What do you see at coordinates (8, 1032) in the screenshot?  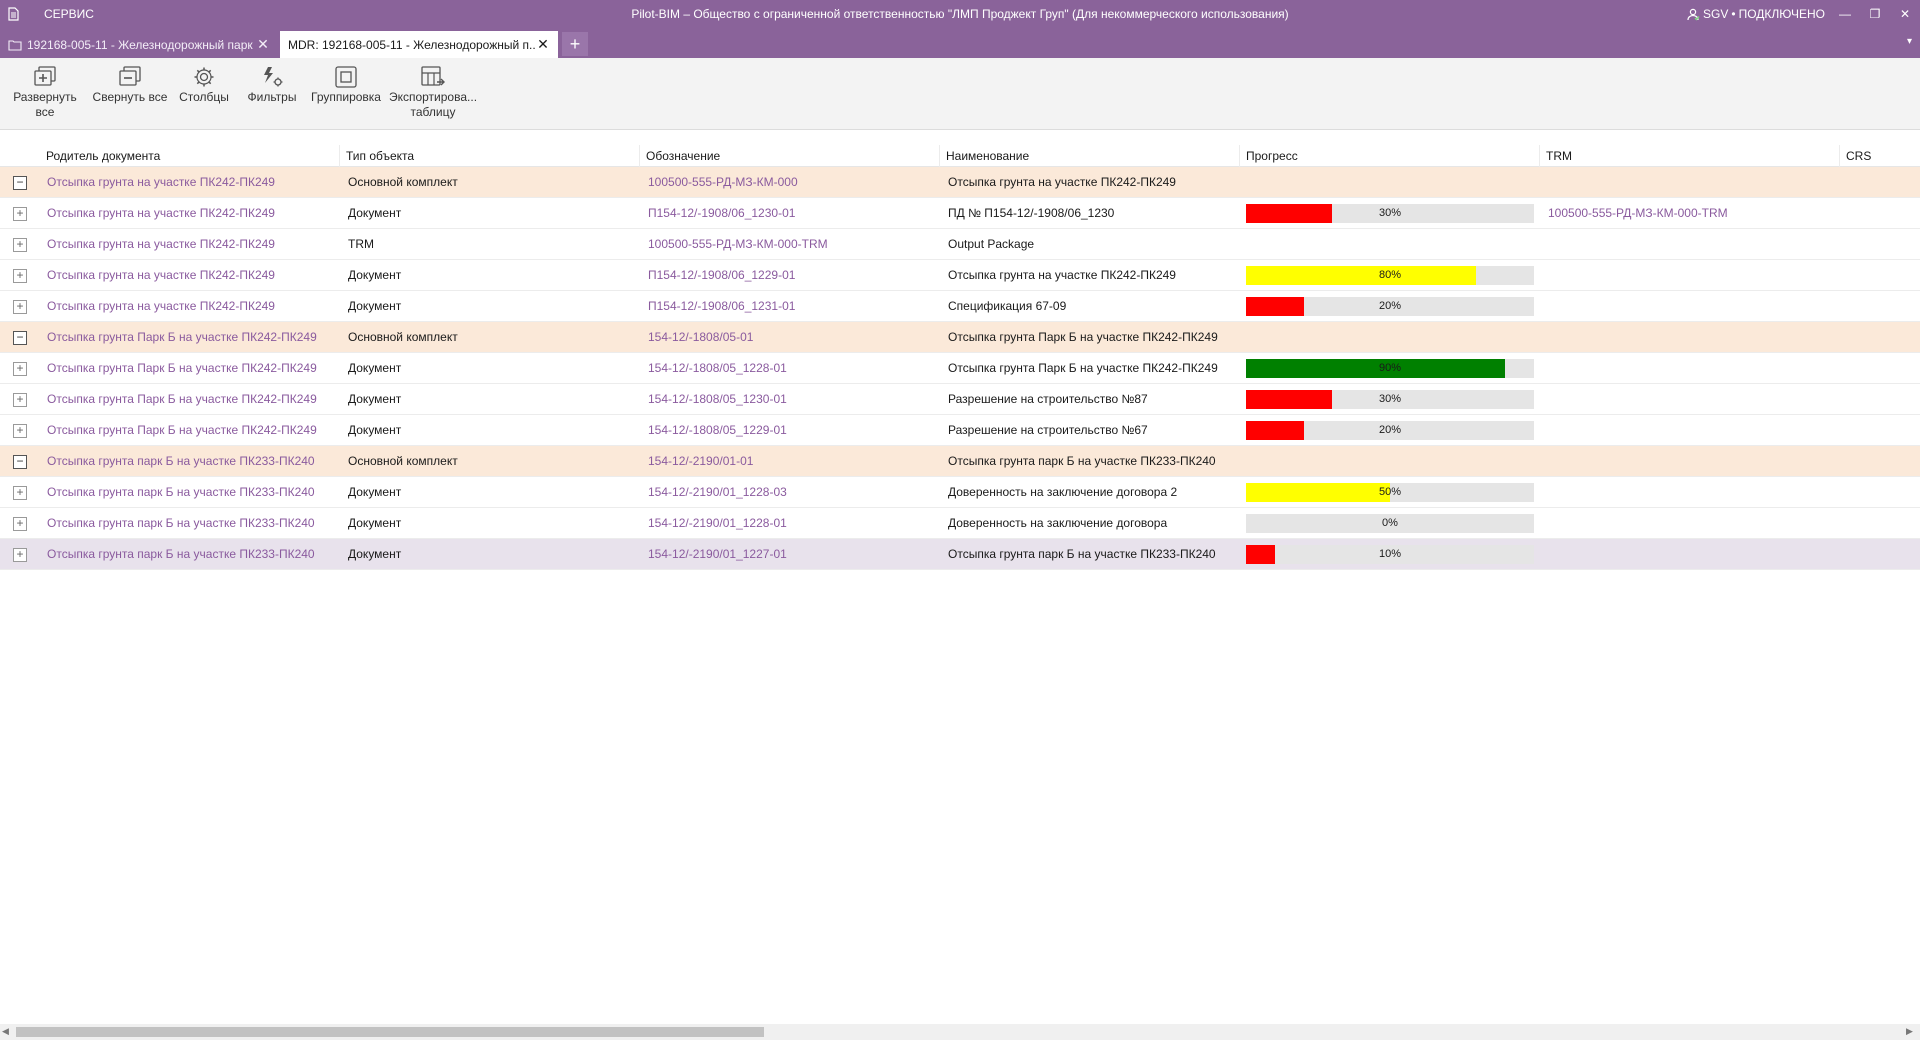 I see `scroll-left-icon: ◀` at bounding box center [8, 1032].